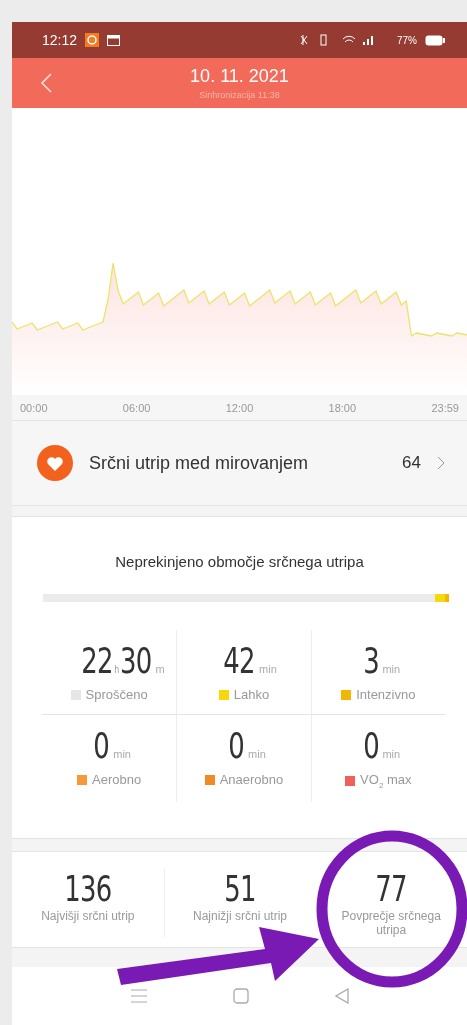 Image resolution: width=467 pixels, height=1025 pixels. Describe the element at coordinates (407, 40) in the screenshot. I see `battery-percent: 77%` at that location.